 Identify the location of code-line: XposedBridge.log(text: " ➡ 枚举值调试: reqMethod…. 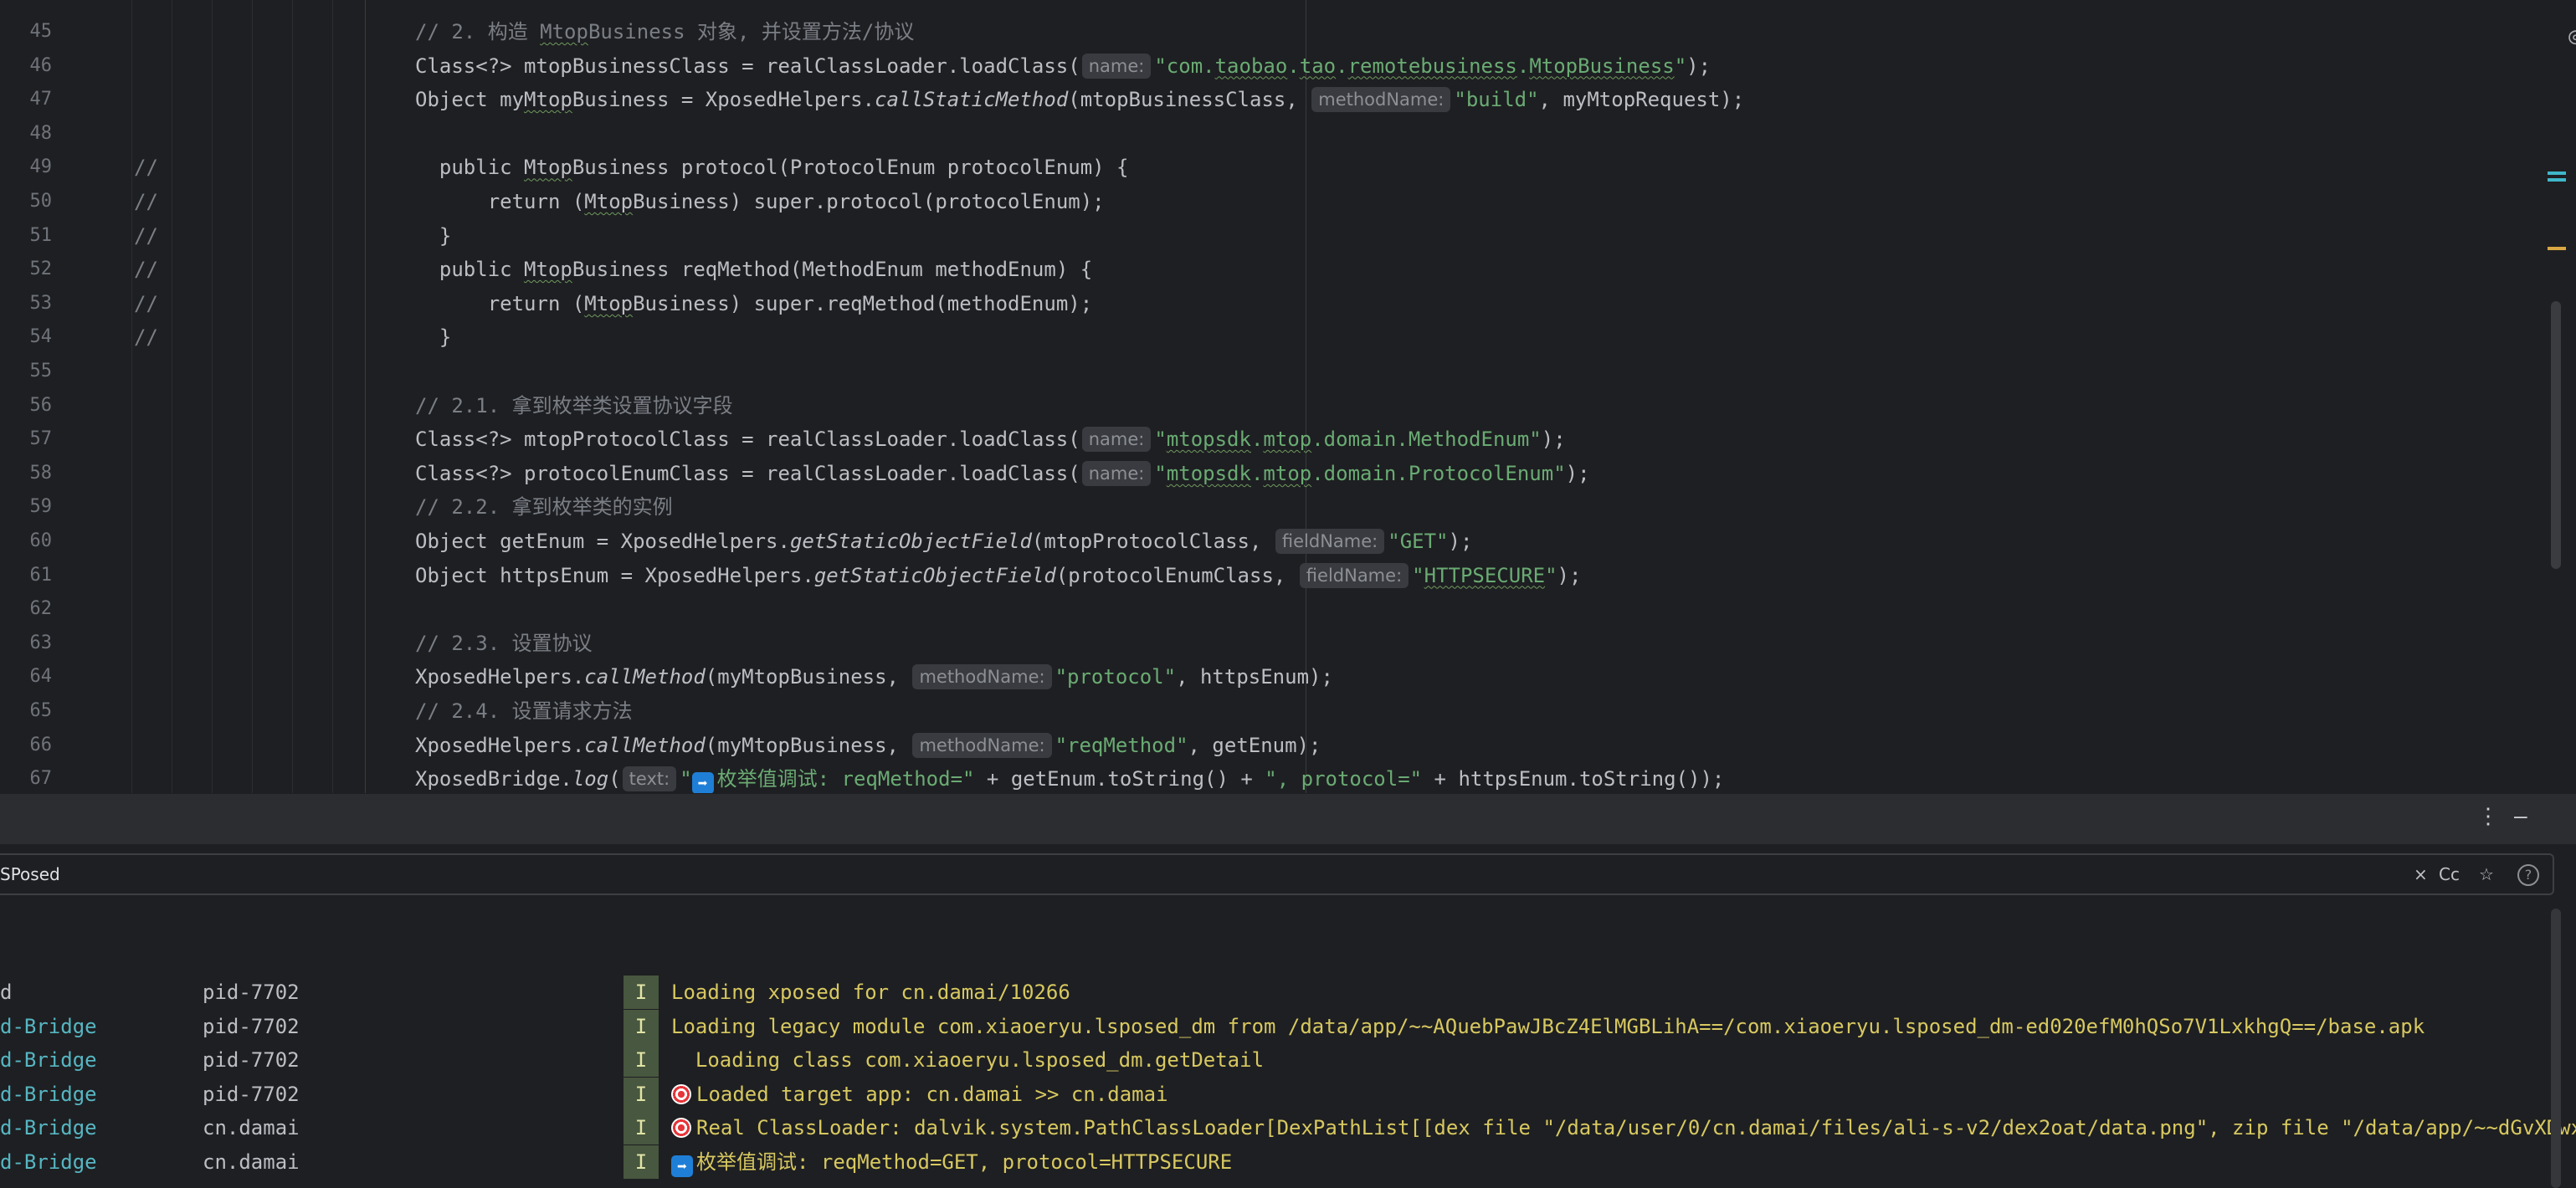
(1069, 777).